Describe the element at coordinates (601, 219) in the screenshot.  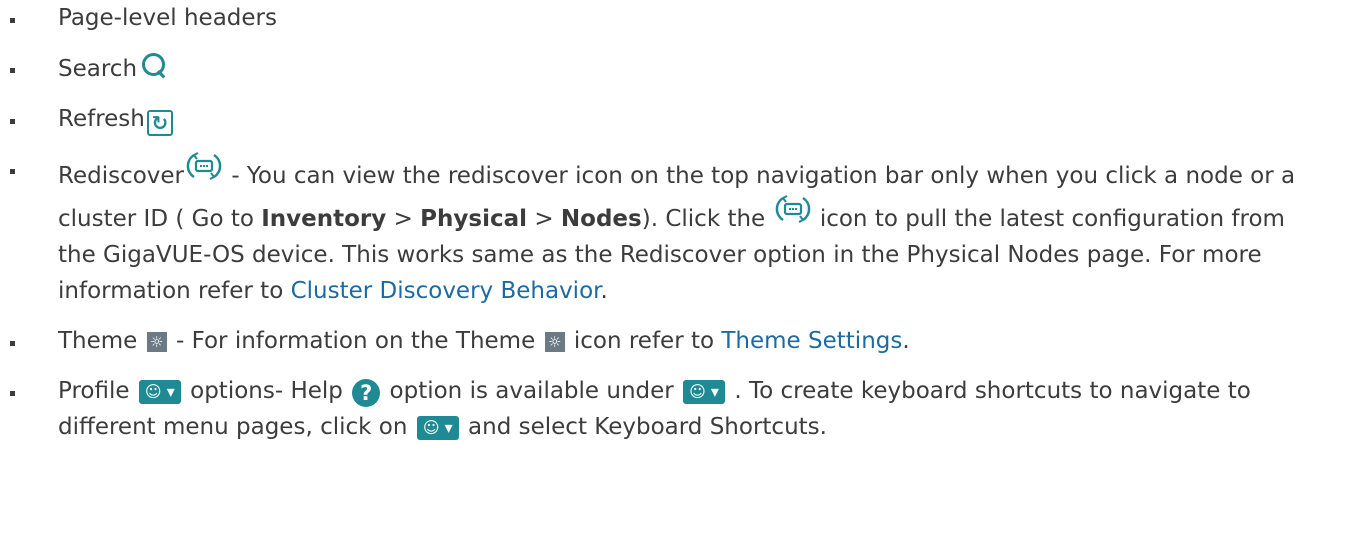
I see `nodes-label: Nodes` at that location.